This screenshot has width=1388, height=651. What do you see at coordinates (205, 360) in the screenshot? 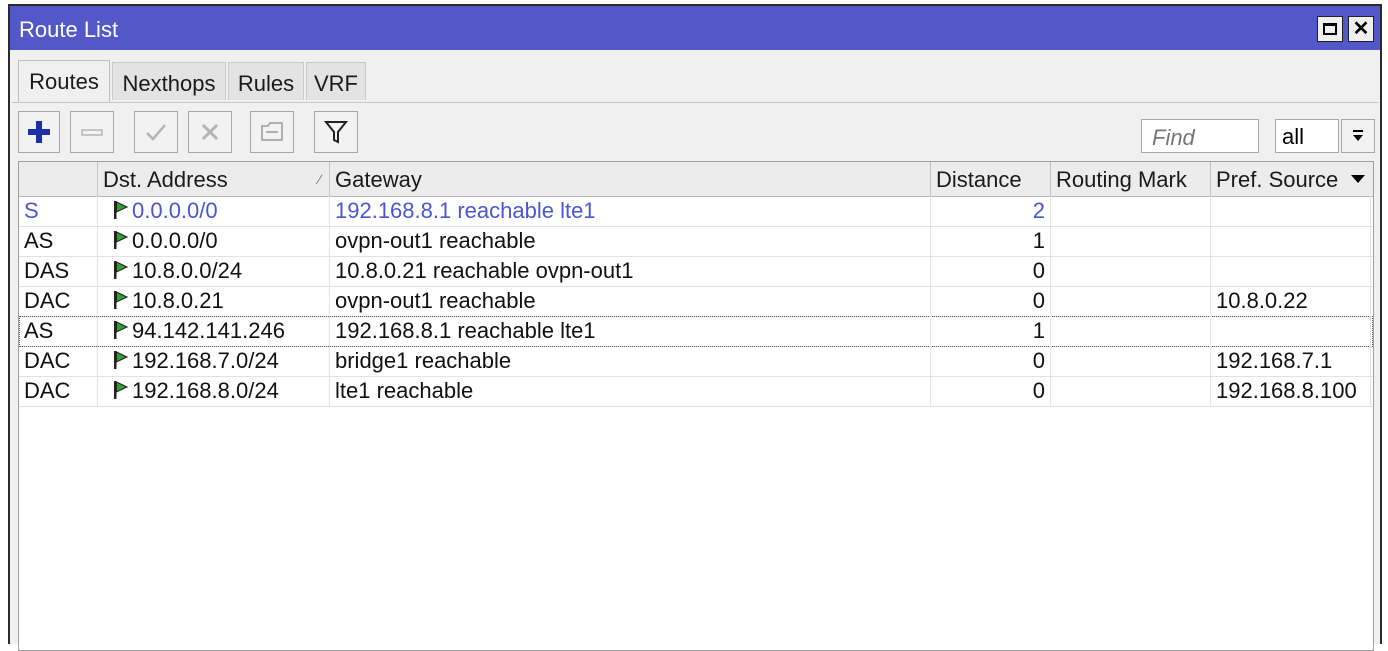
I see `dst-address-text: 192.168.7.0/24` at bounding box center [205, 360].